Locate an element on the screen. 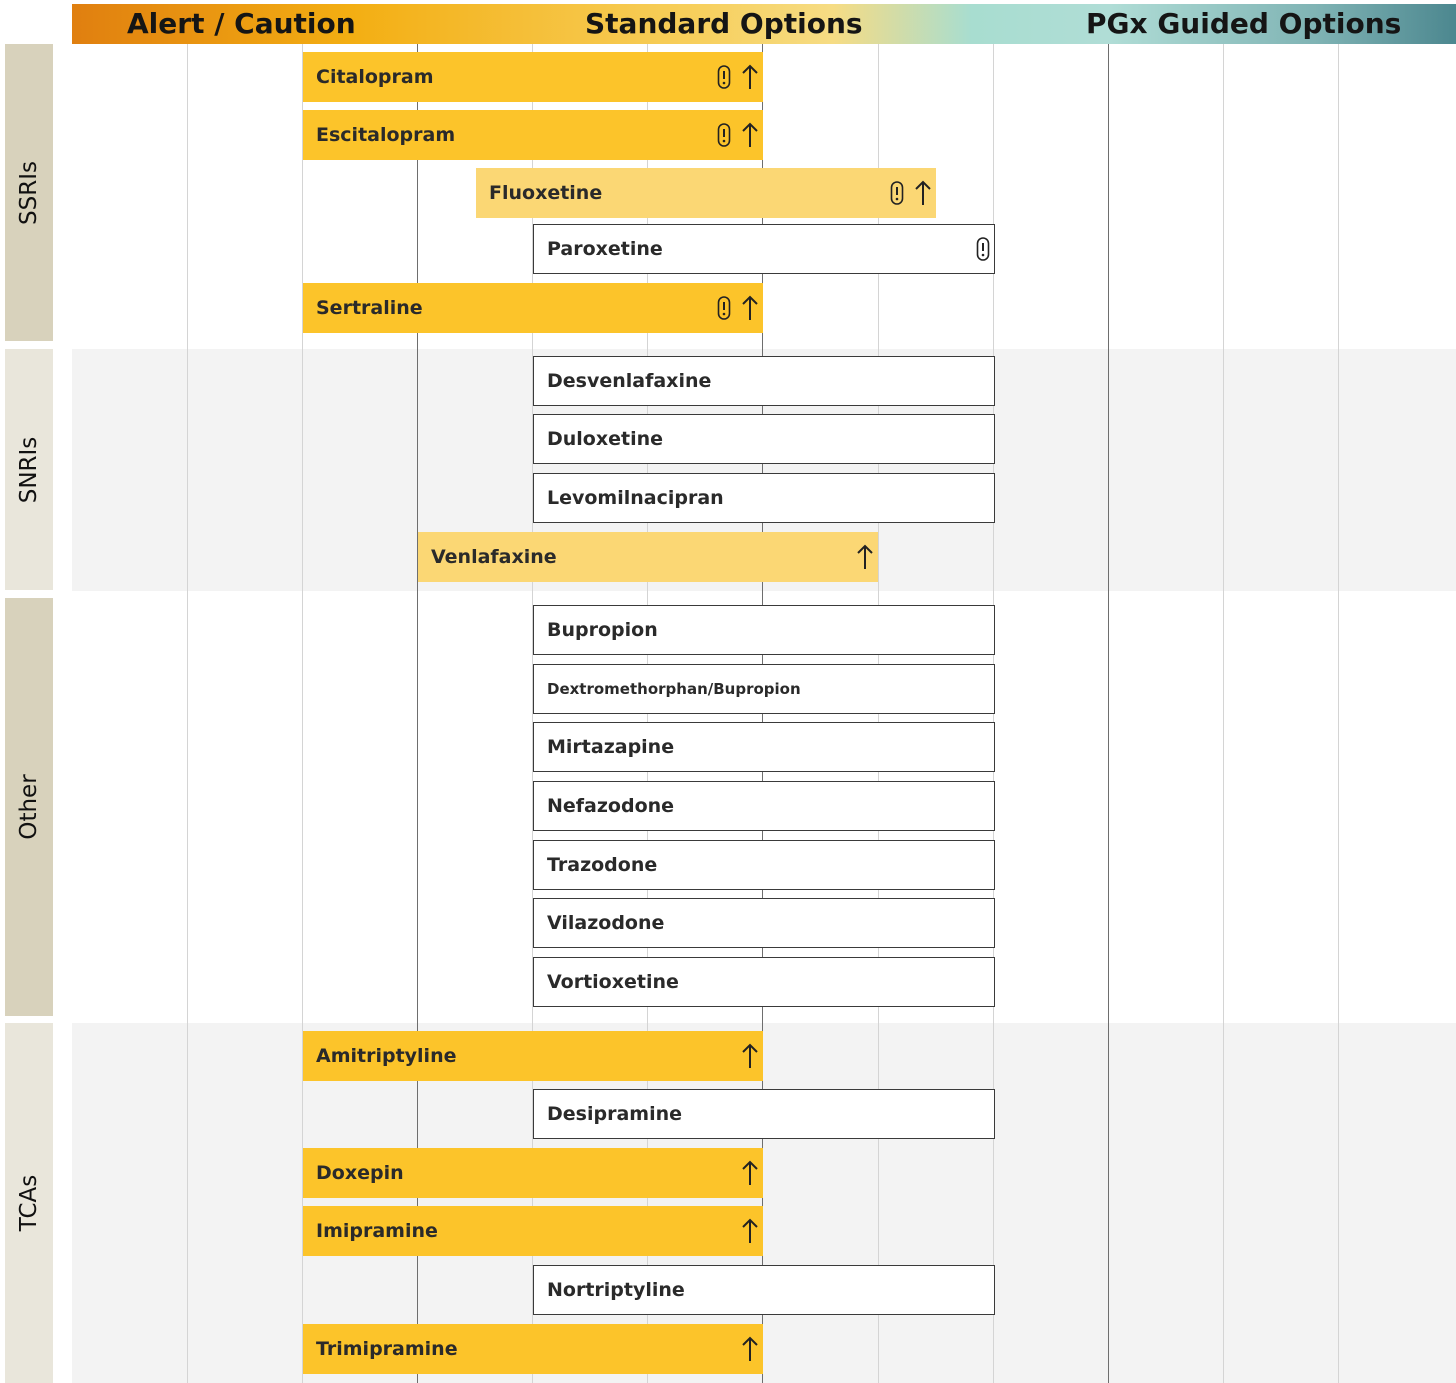 The image size is (1456, 1383). category-label-other: Other is located at coordinates (29, 807).